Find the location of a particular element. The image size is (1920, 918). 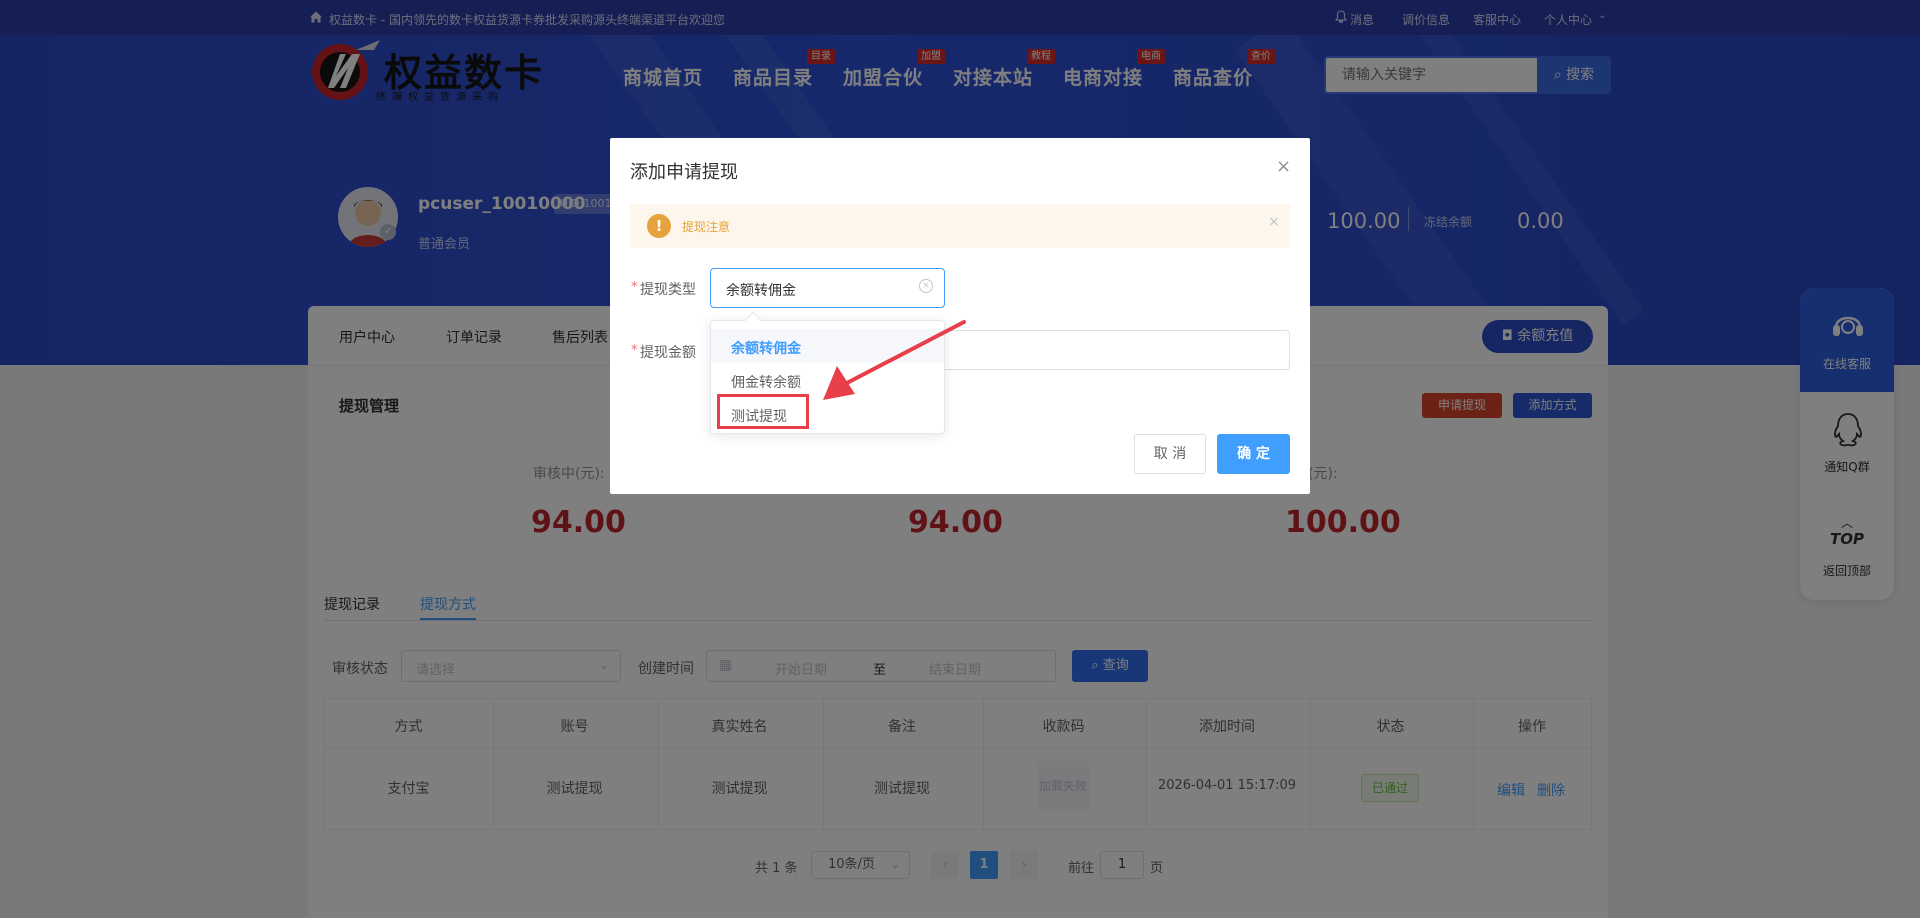

type-required-mark: * is located at coordinates (634, 287).